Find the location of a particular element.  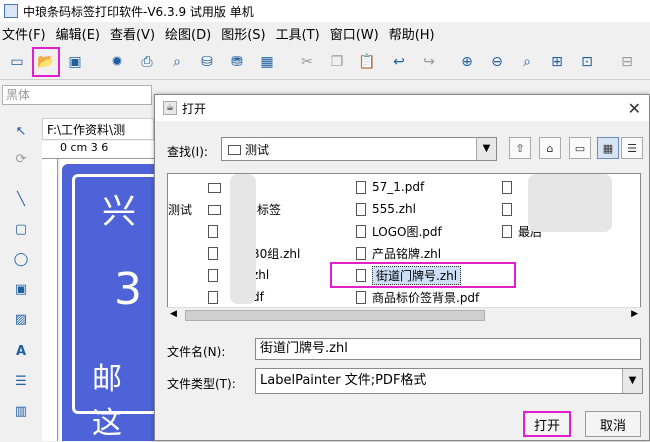

sign-text-line3: 邮 这 is located at coordinates (107, 401).